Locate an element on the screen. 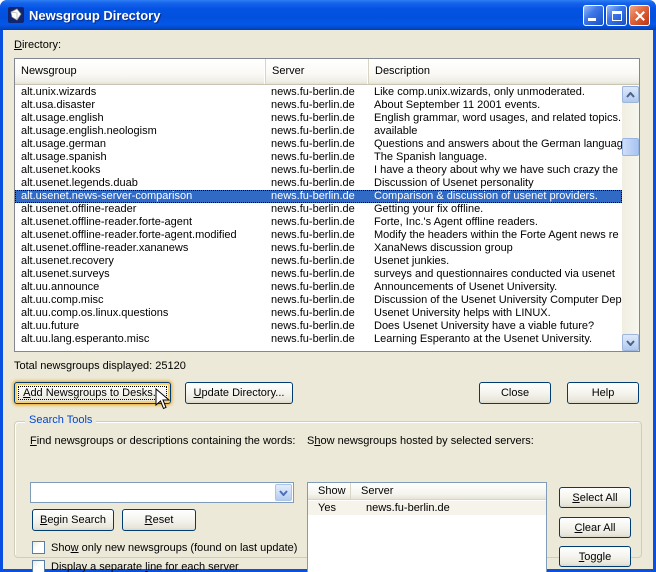 This screenshot has width=656, height=572. cell-newsgroup: alt.usenet.surveys is located at coordinates (65, 274).